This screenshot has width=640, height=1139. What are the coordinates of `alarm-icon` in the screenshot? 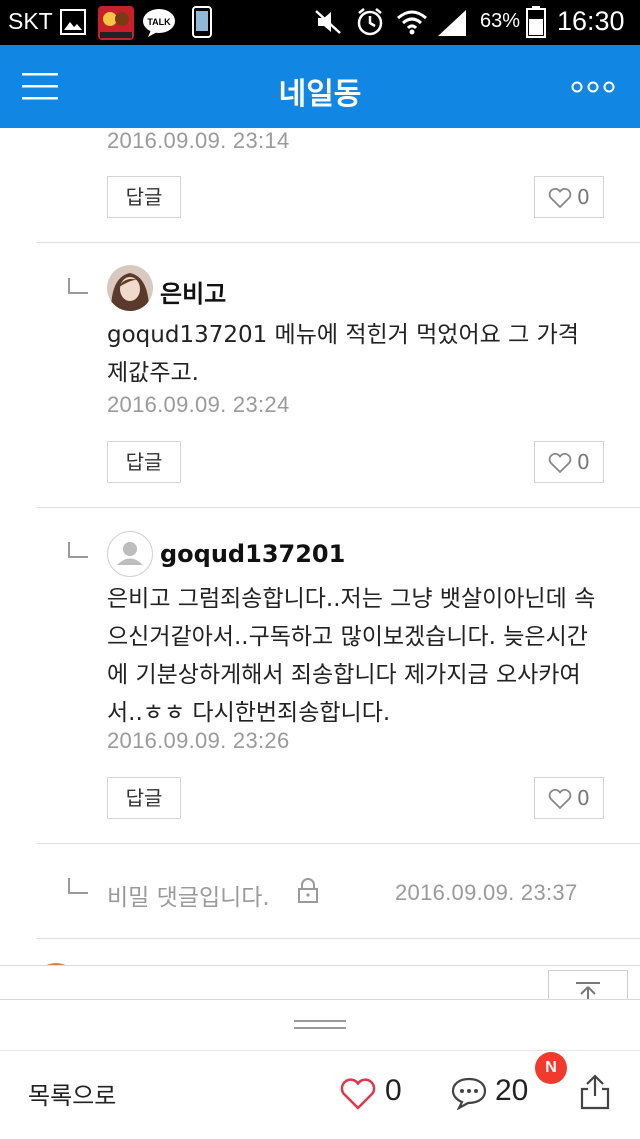 It's located at (370, 22).